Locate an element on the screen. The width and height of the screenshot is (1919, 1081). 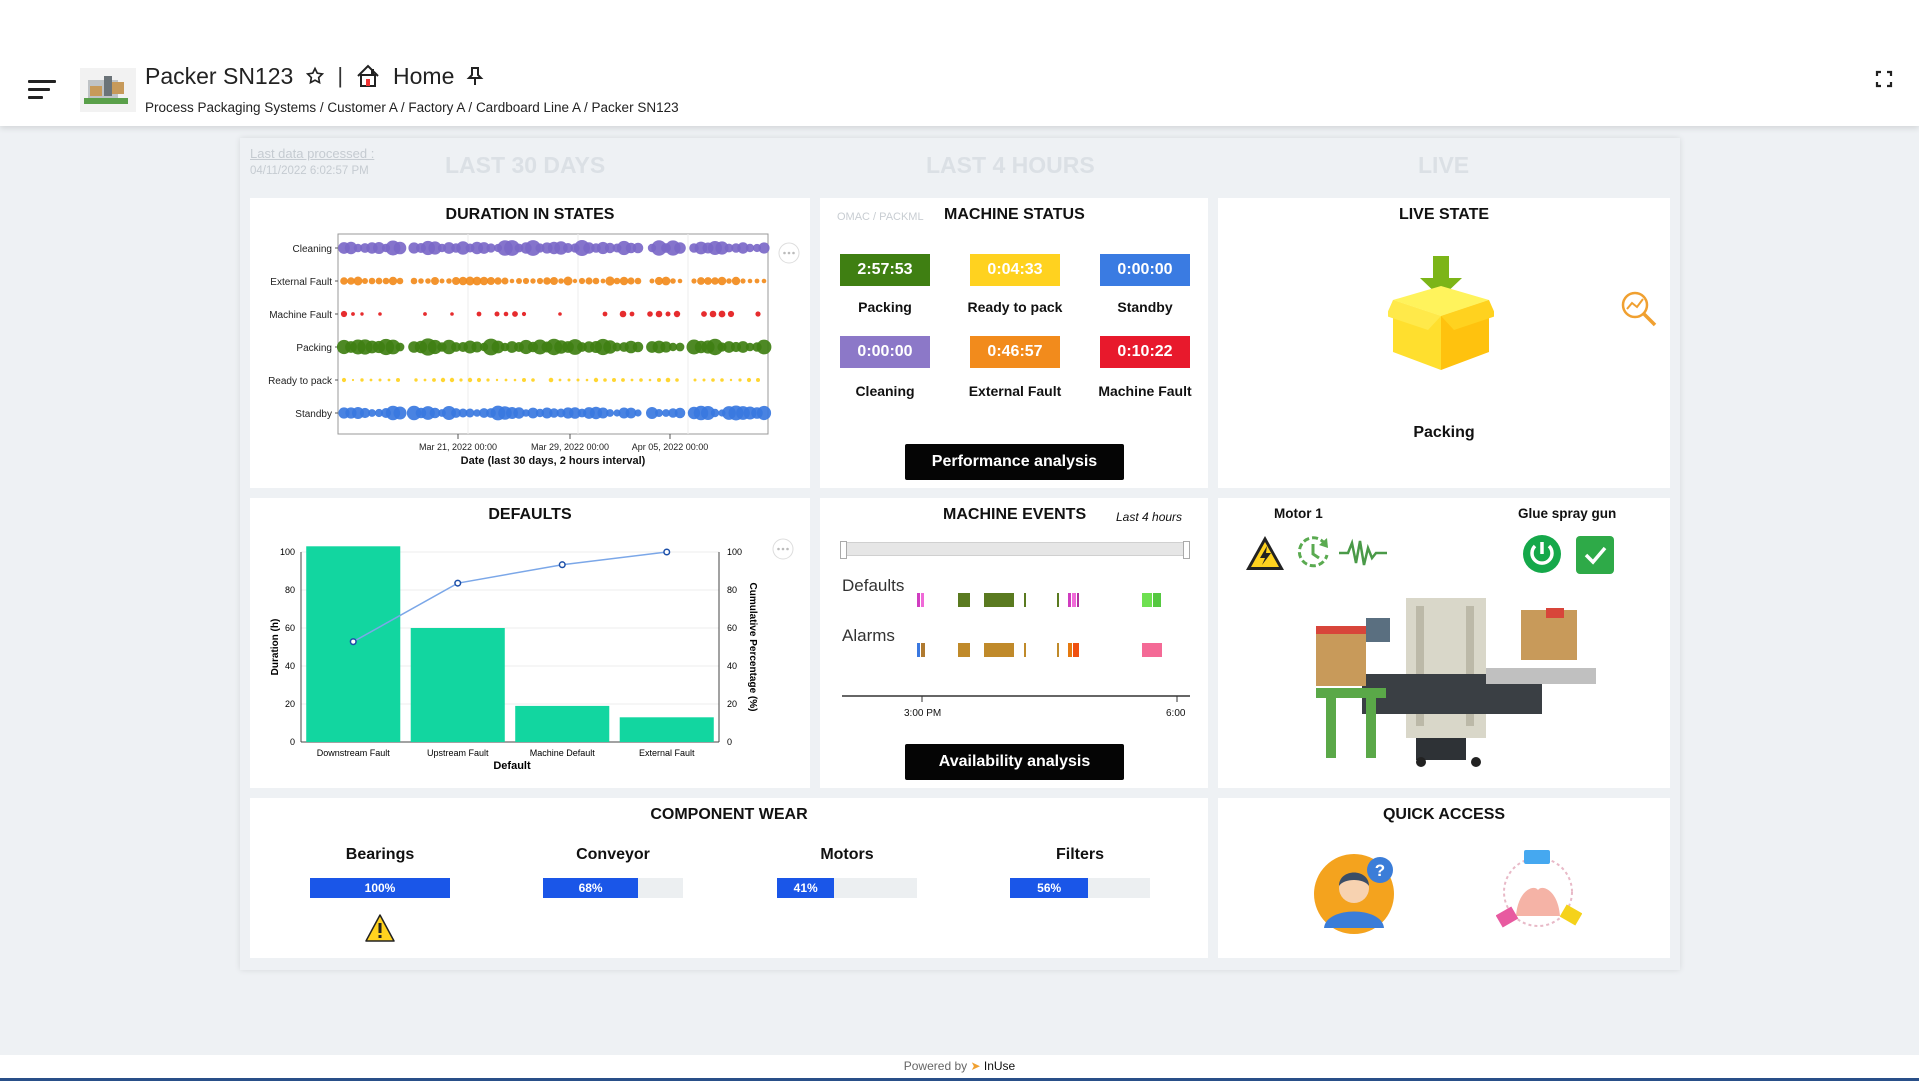
status-label: Standby is located at coordinates (1145, 307).